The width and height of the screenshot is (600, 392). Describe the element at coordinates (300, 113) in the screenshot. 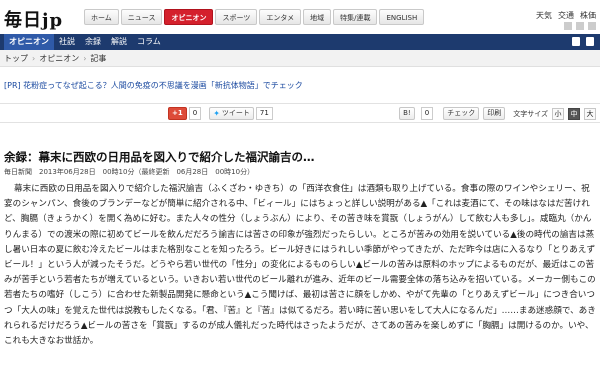

I see `share-bar: +1 0 ✦ ツイート 71 B! 0 チェック 印刷 文字サイズ 小 中 大` at that location.